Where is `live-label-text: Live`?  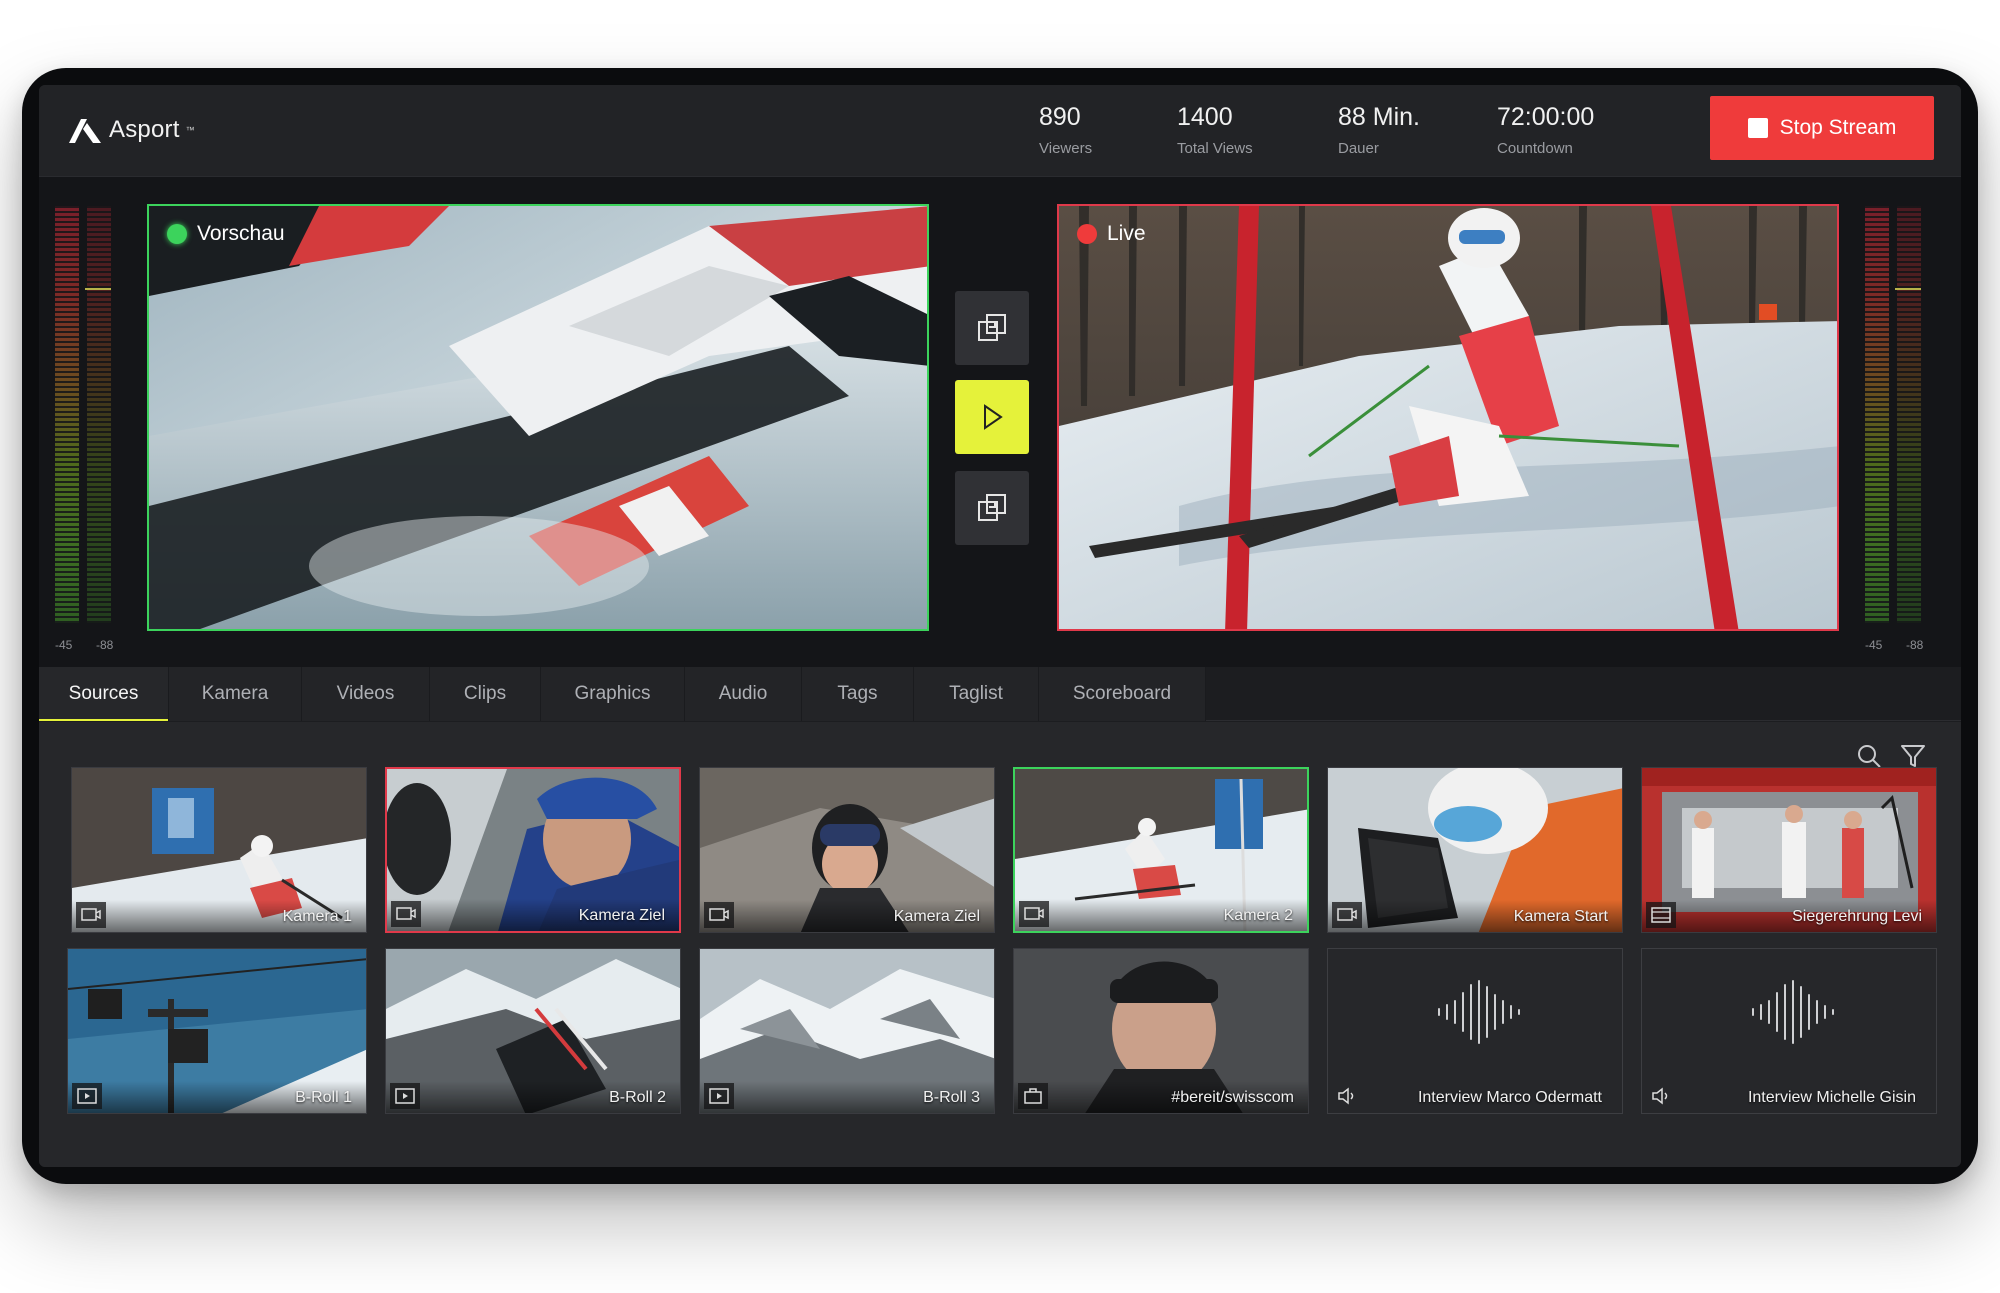 live-label-text: Live is located at coordinates (1126, 233).